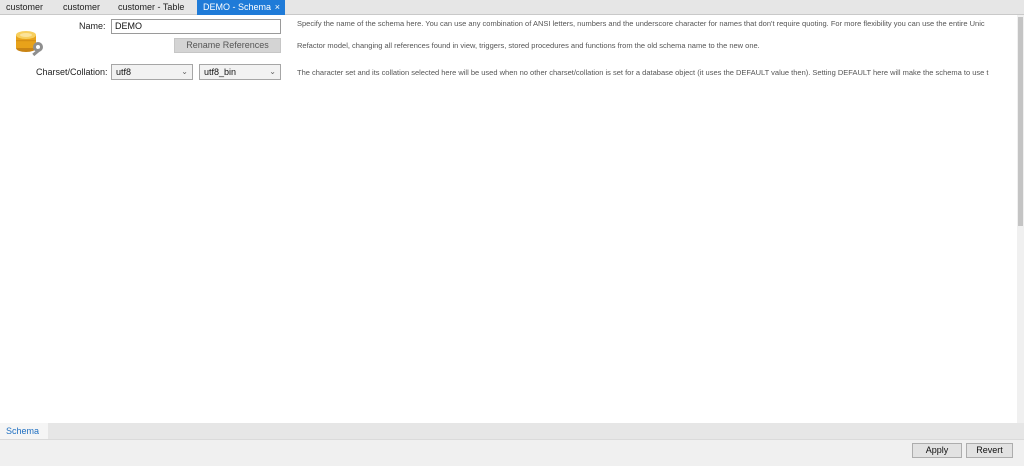  I want to click on schema-name-input: DEMO, so click(196, 26).